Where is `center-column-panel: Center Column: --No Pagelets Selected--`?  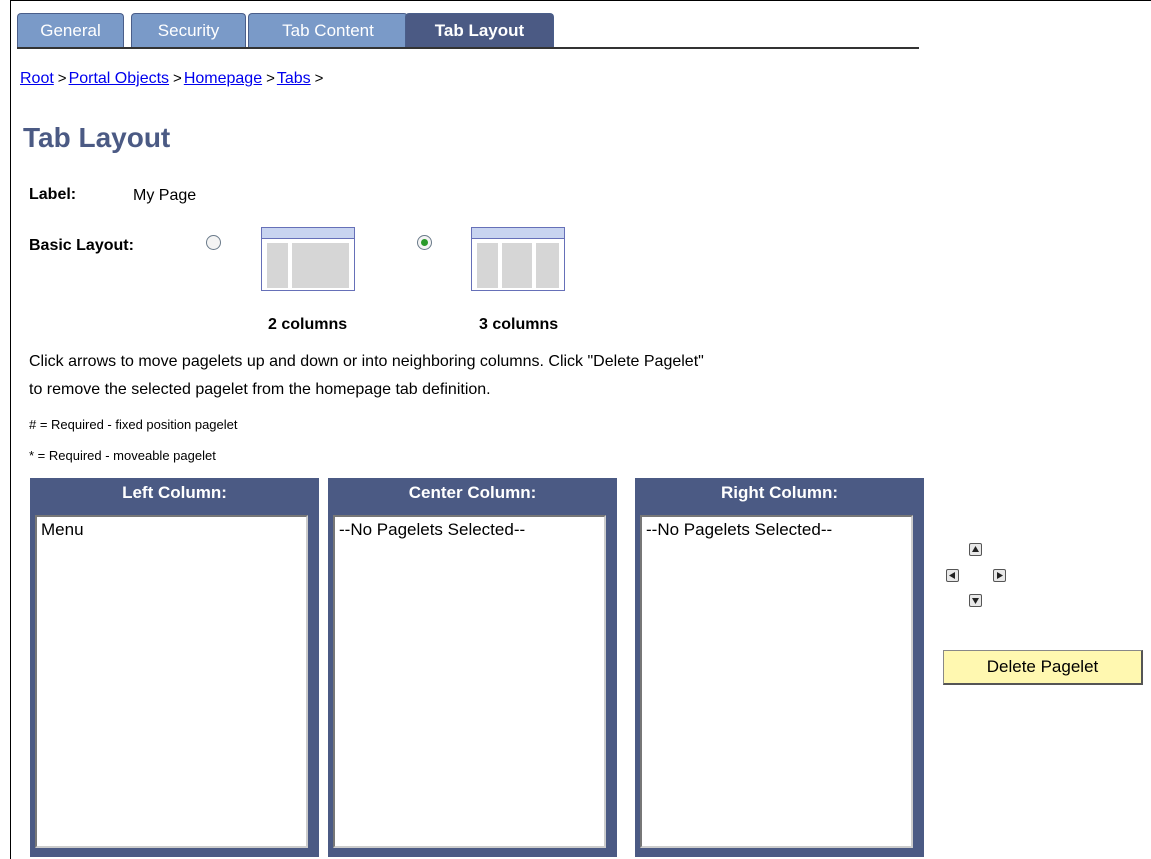 center-column-panel: Center Column: --No Pagelets Selected-- is located at coordinates (472, 667).